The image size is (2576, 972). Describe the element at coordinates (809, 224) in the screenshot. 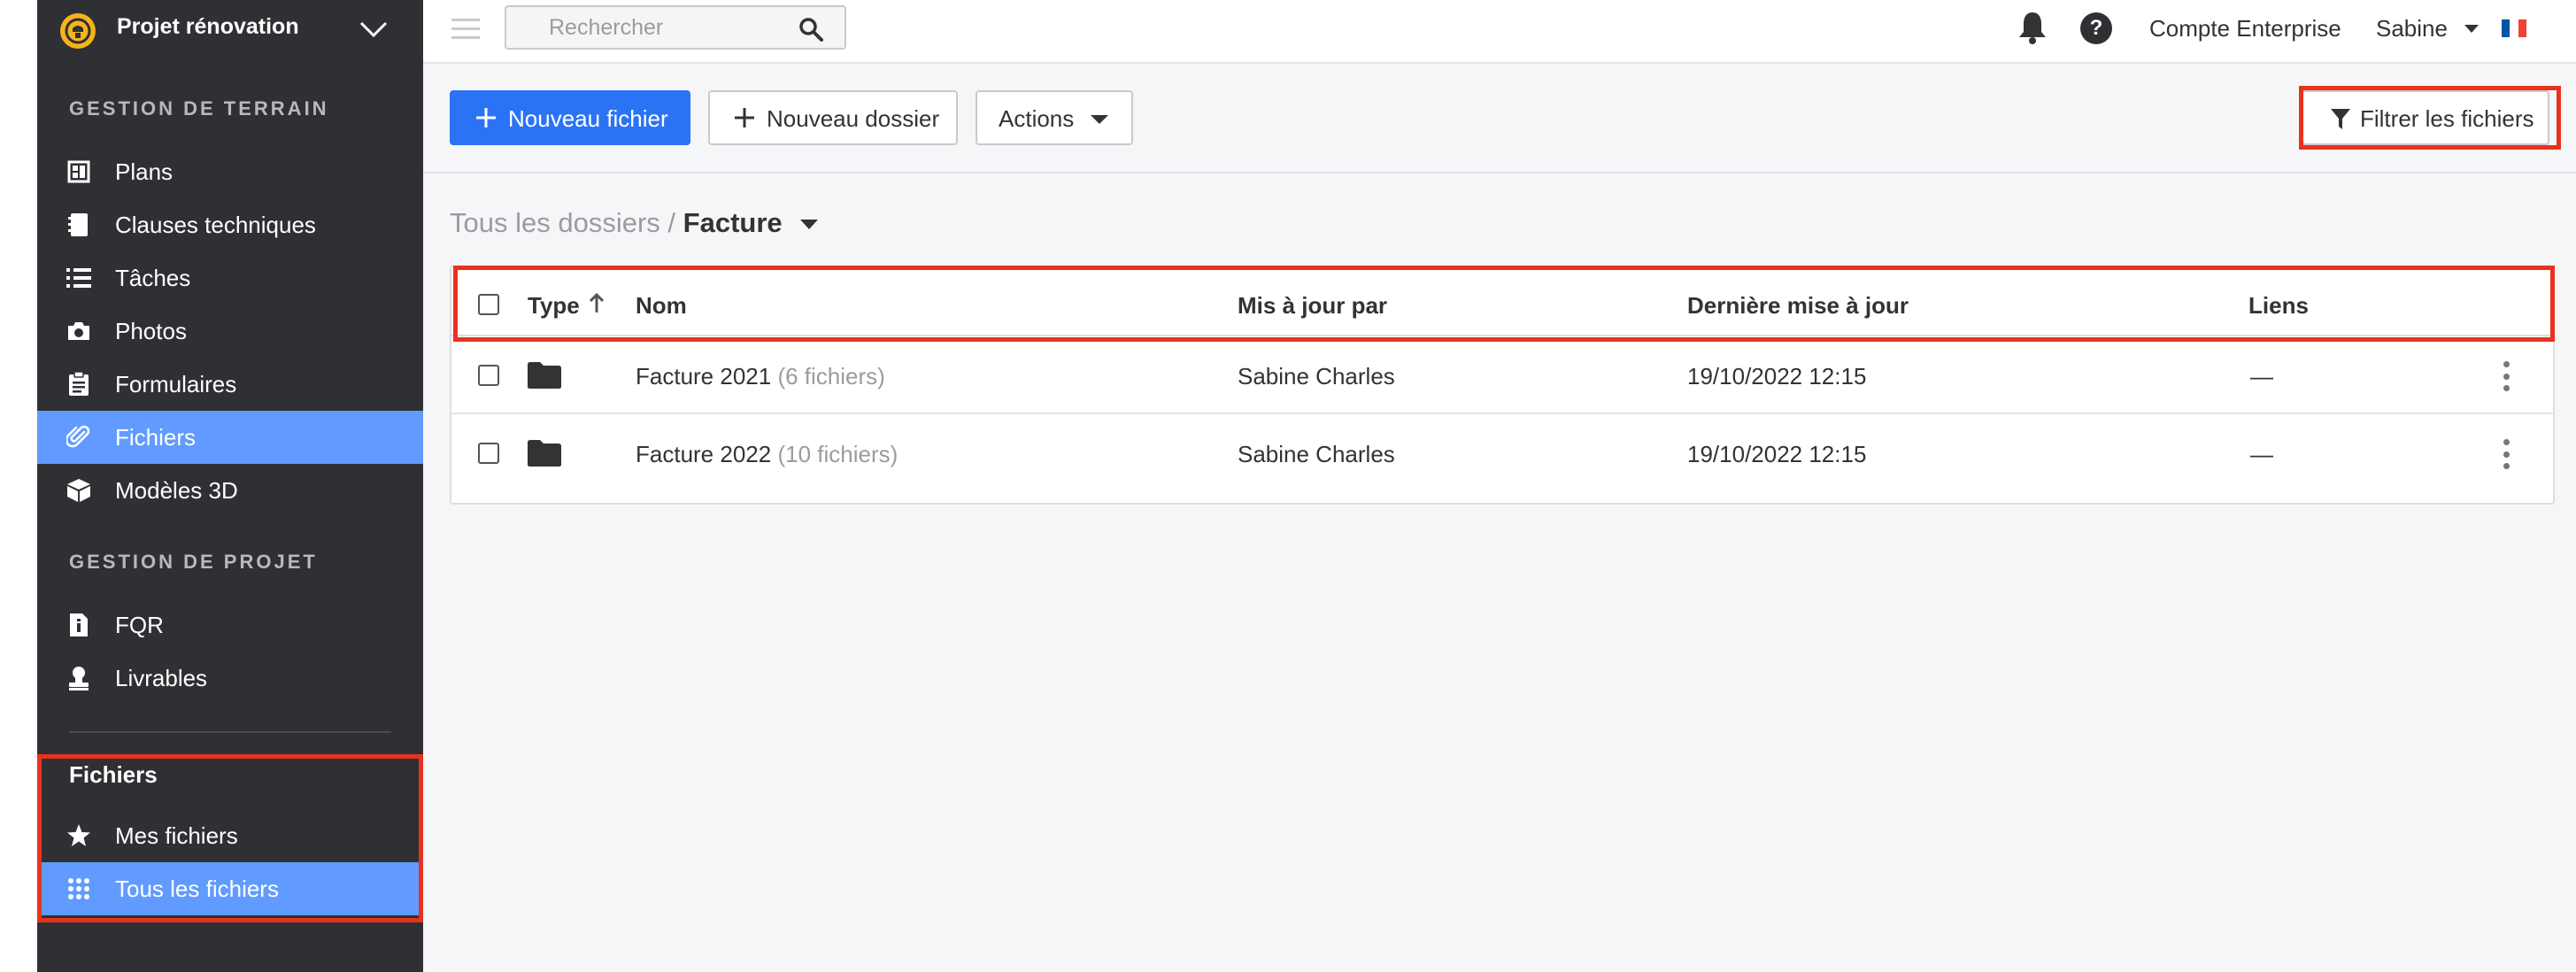

I see `folder-caret-down-icon` at that location.